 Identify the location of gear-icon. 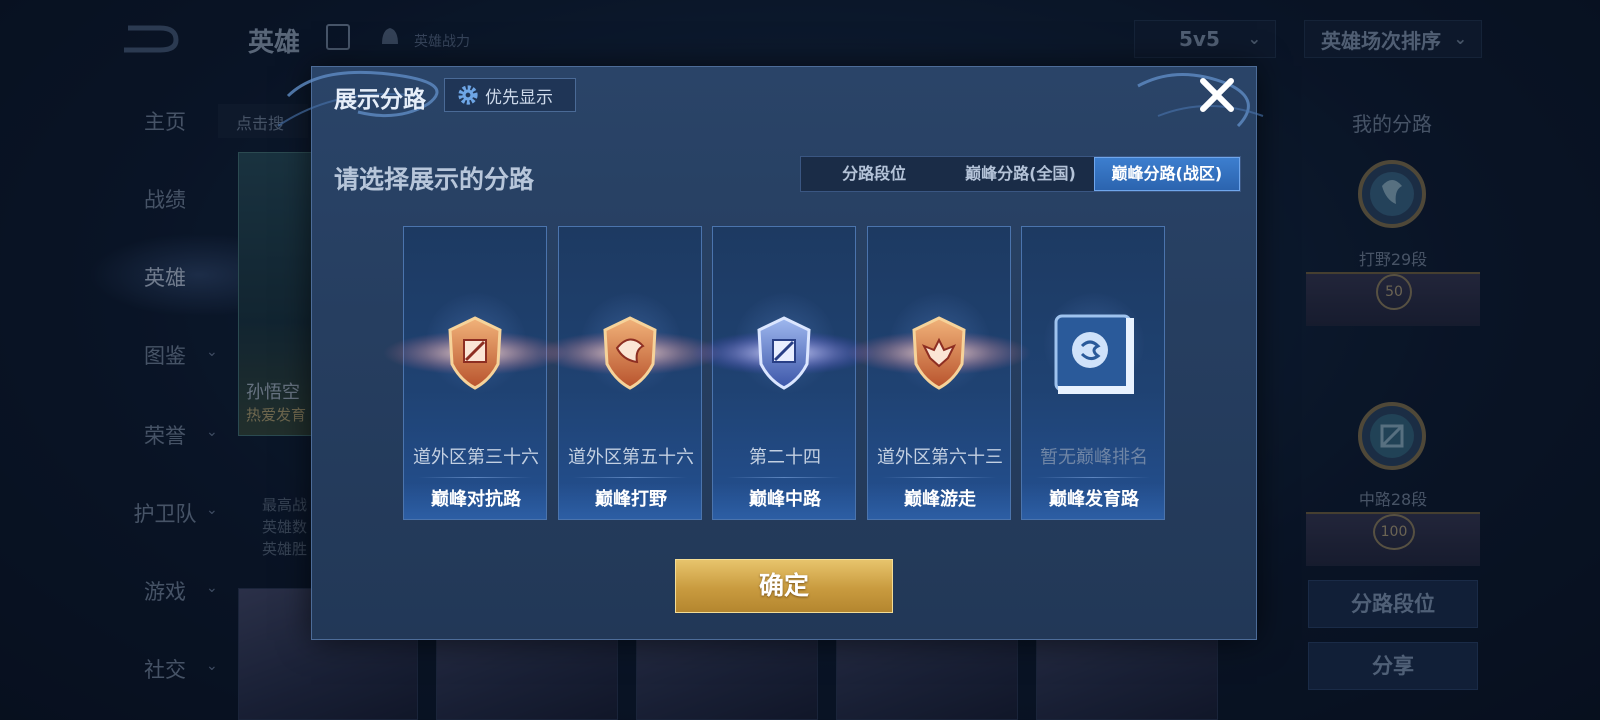
(468, 95).